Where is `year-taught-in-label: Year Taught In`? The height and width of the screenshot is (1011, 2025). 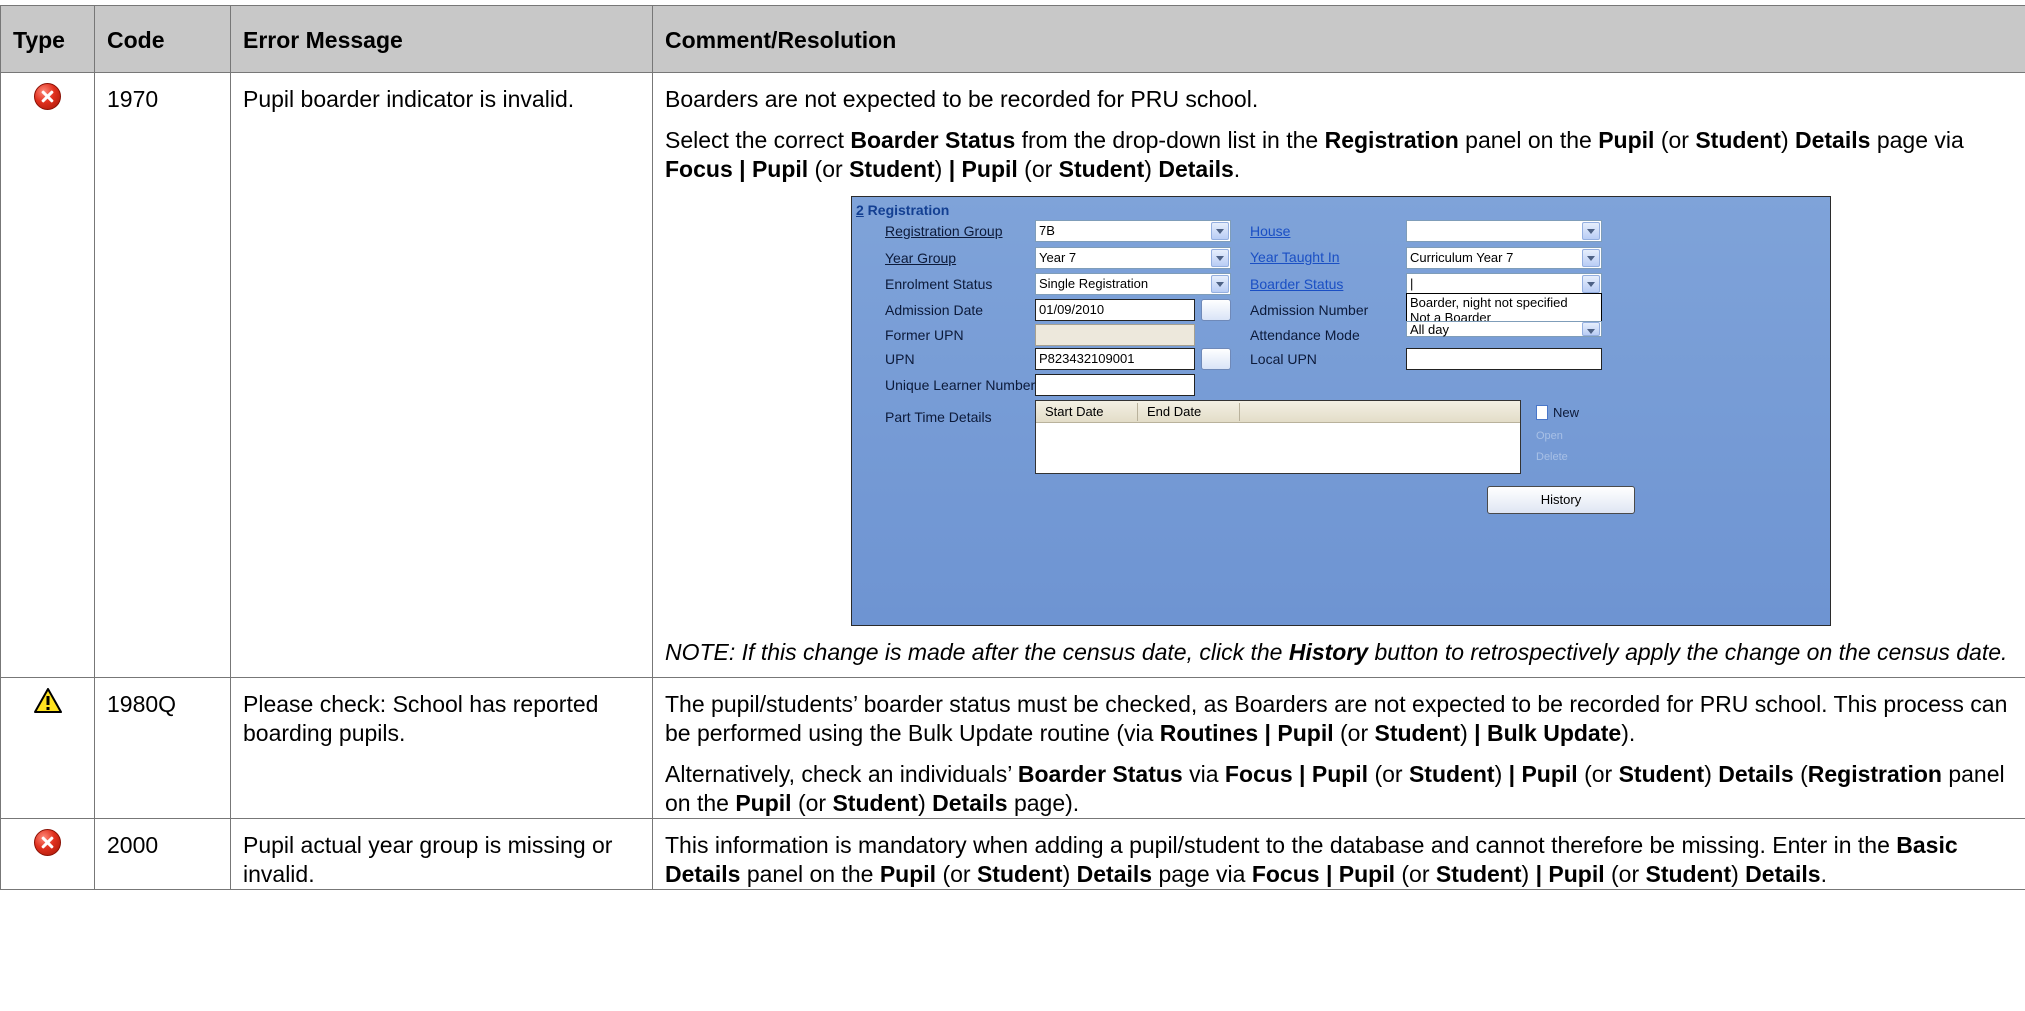 year-taught-in-label: Year Taught In is located at coordinates (1295, 257).